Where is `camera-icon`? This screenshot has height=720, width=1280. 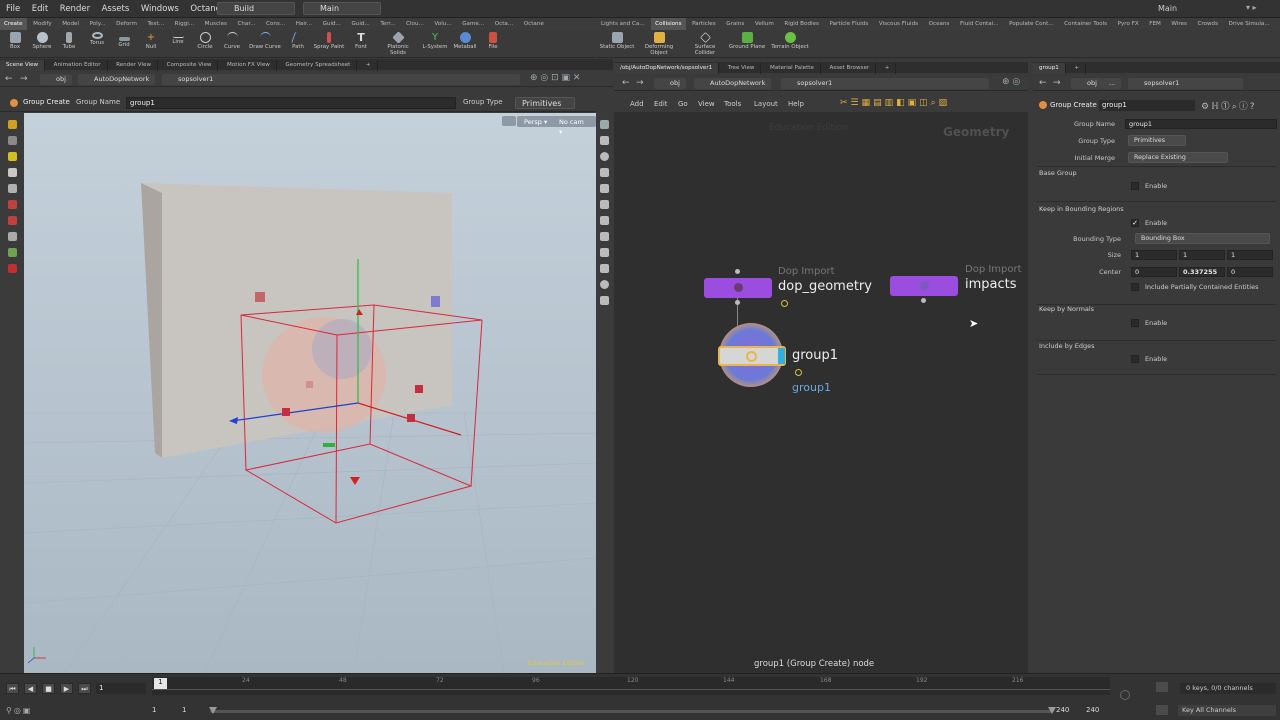 camera-icon is located at coordinates (604, 172).